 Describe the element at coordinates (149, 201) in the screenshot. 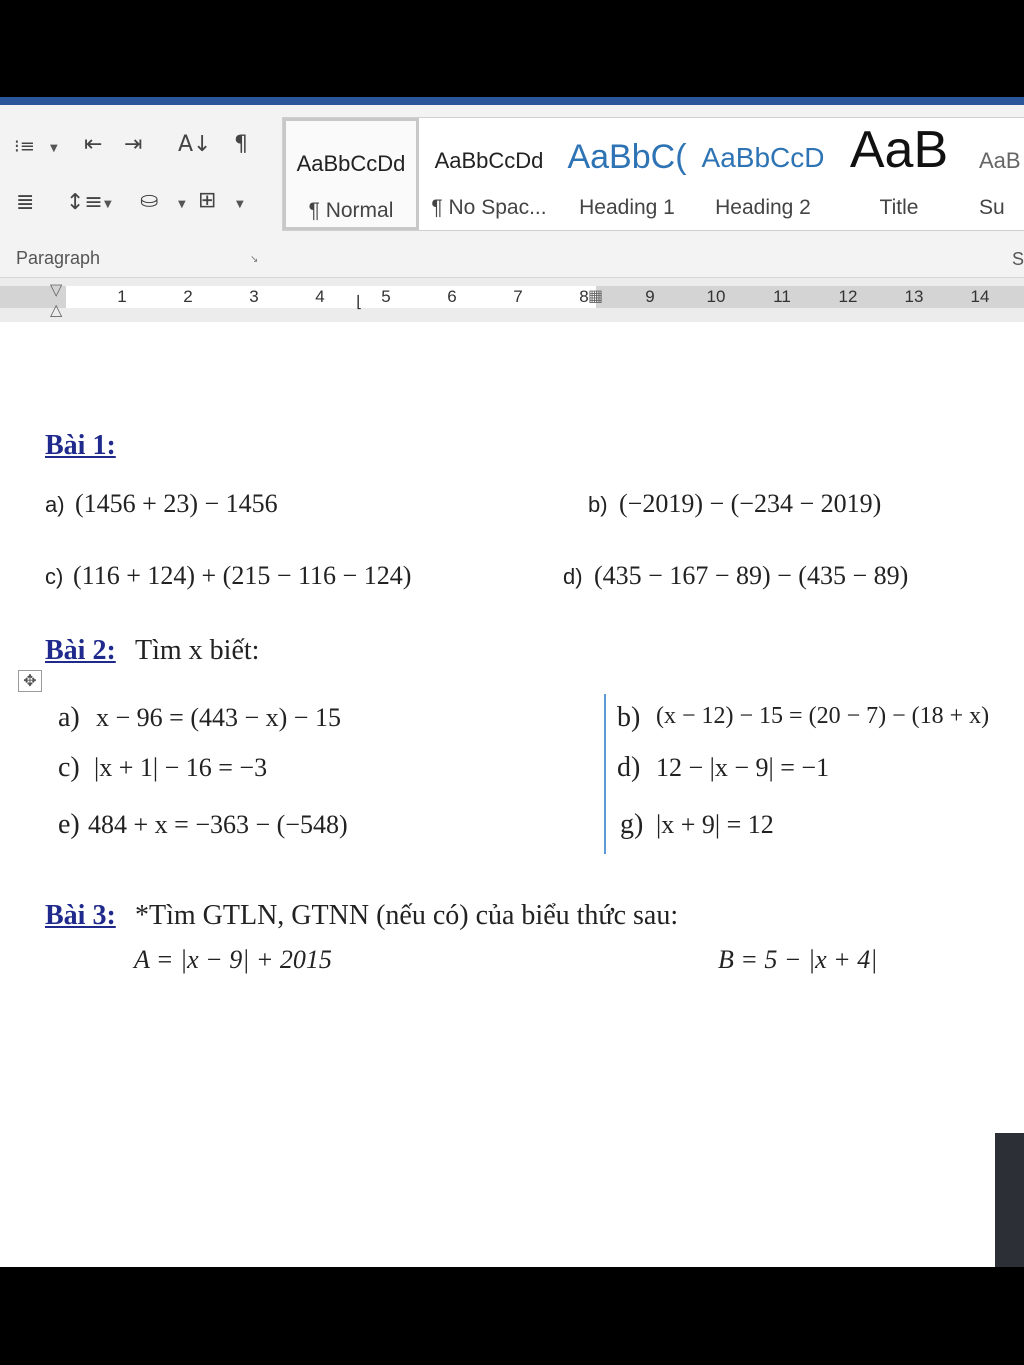

I see `shading-icon: ⛀` at that location.